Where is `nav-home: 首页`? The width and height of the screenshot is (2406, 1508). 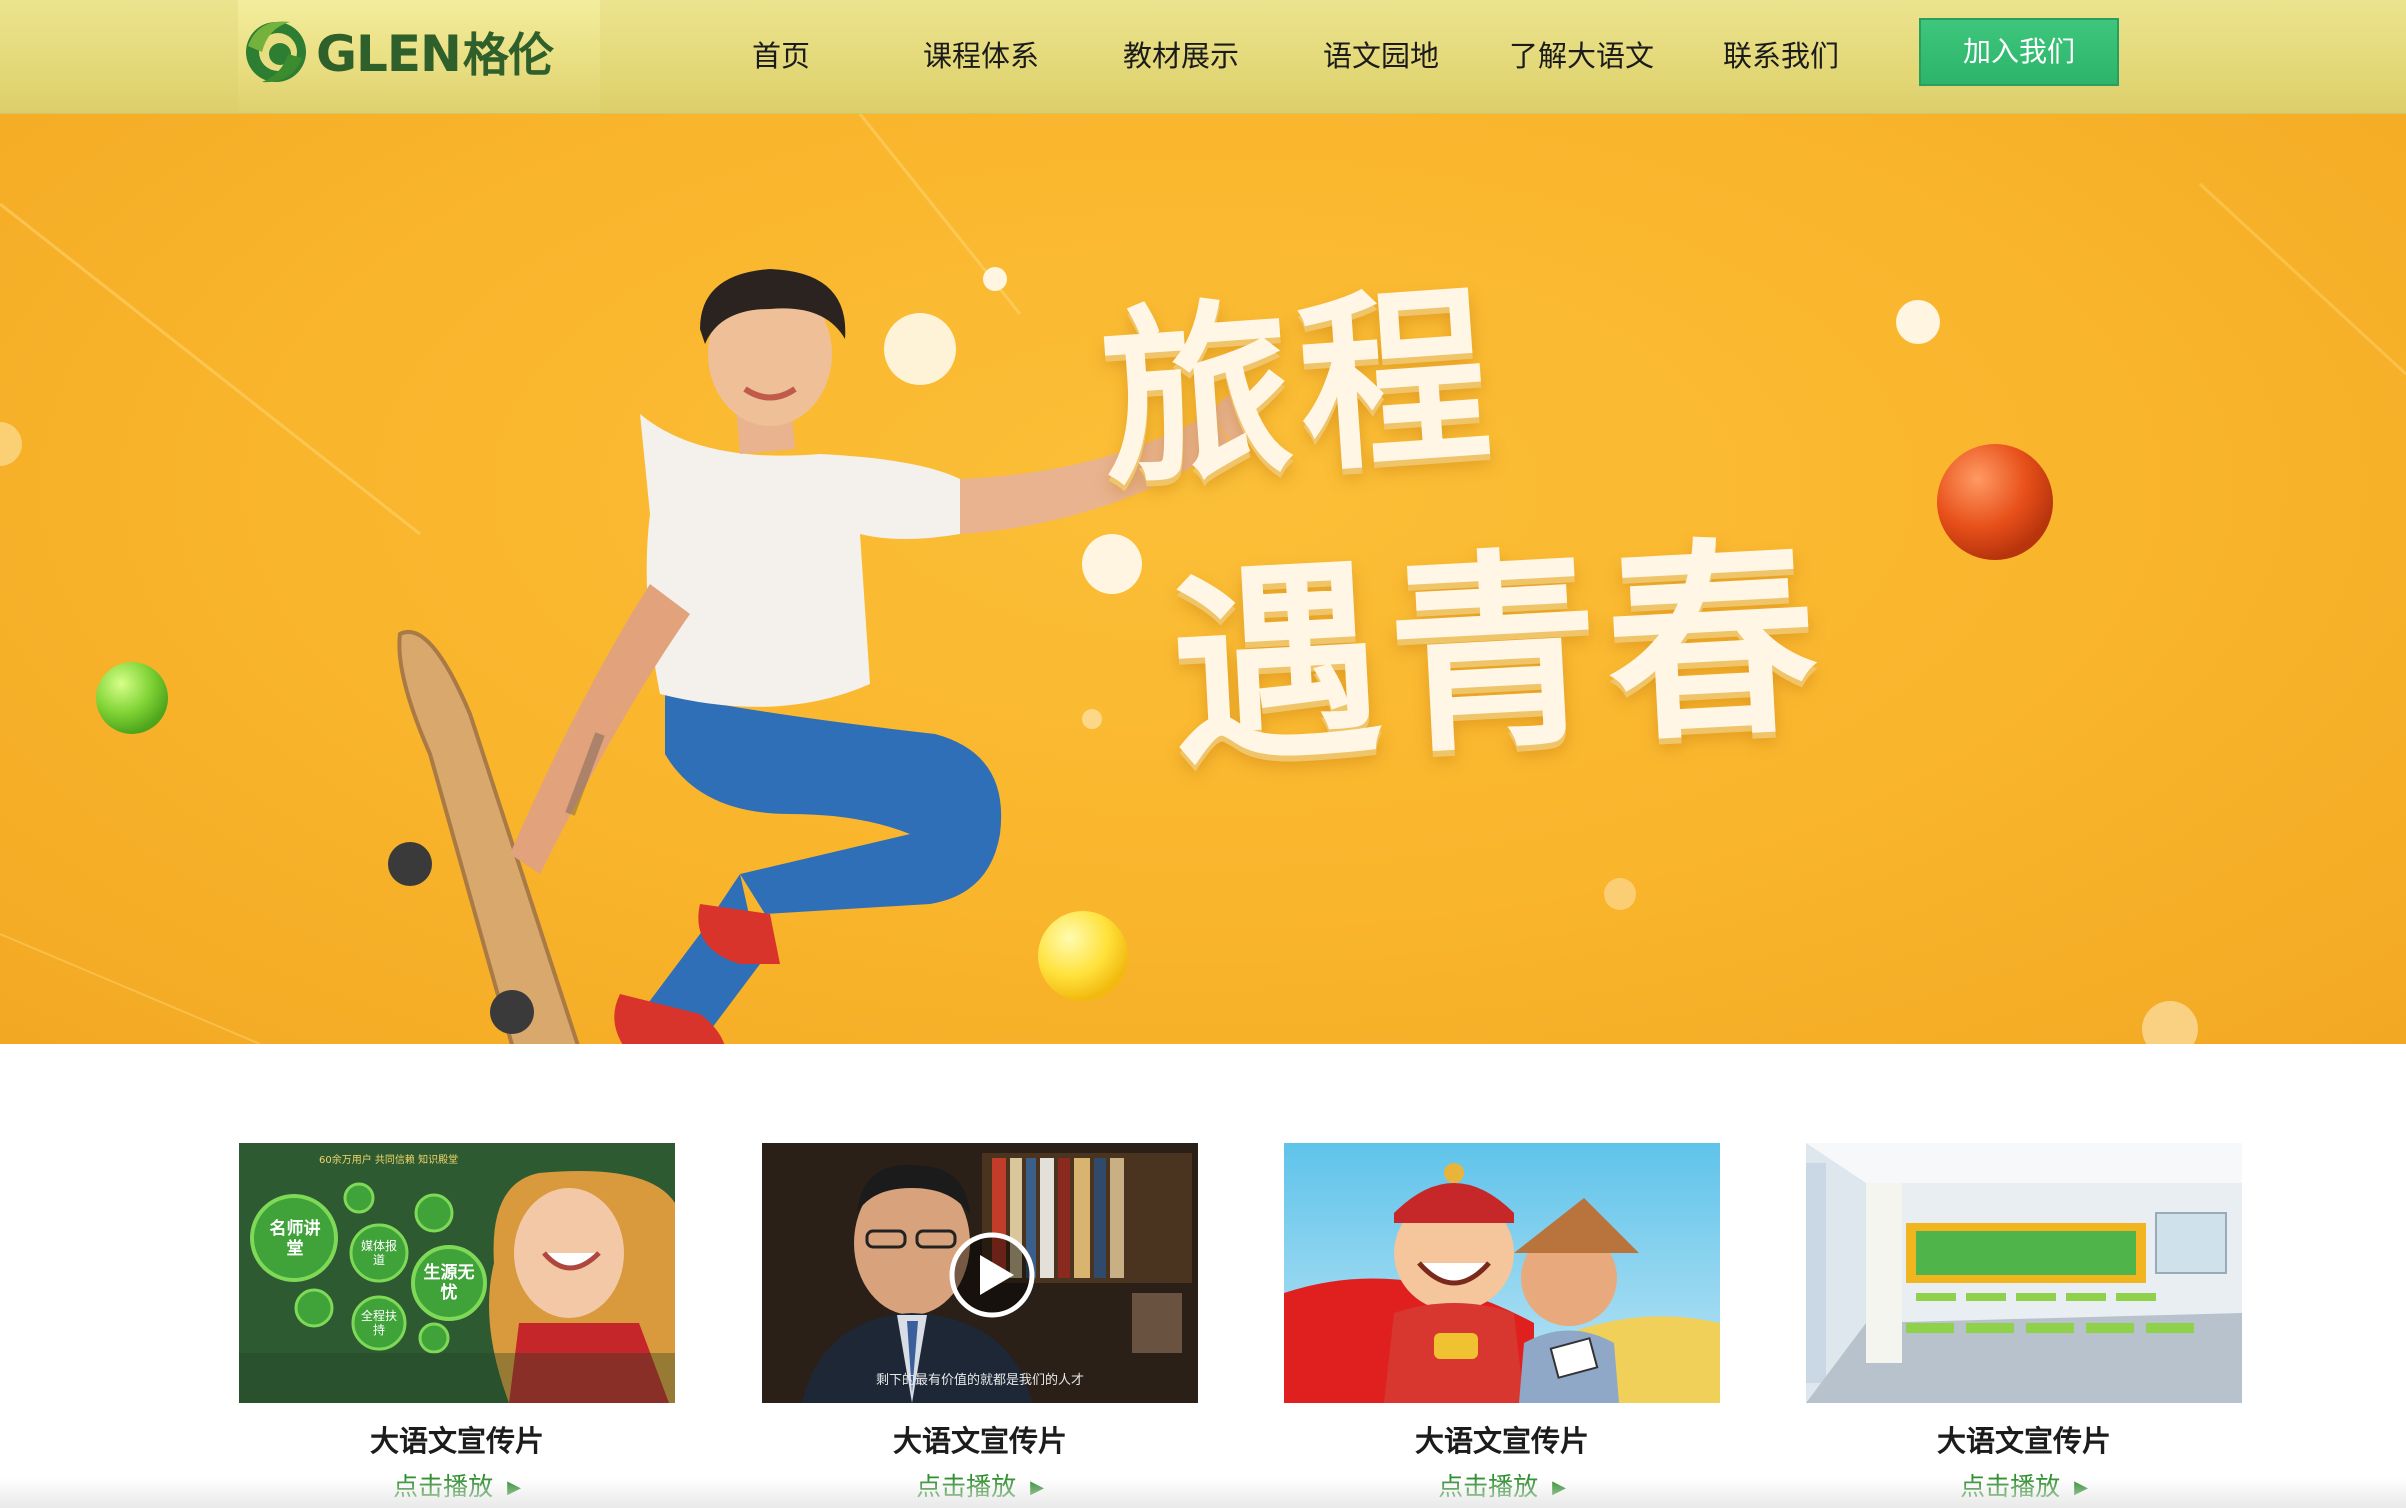 nav-home: 首页 is located at coordinates (781, 56).